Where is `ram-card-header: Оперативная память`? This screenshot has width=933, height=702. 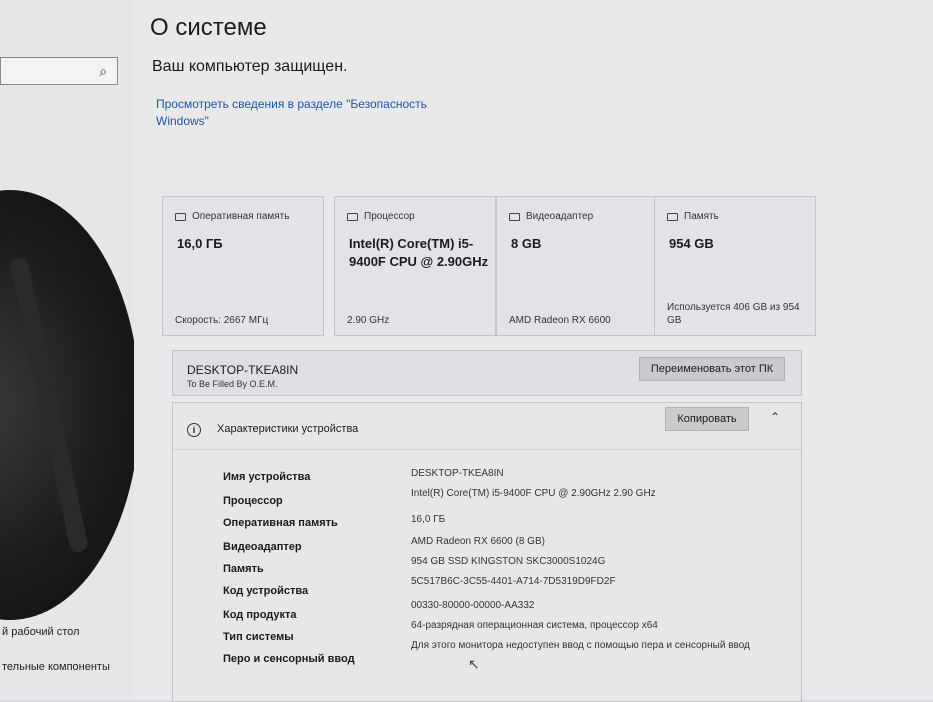
ram-card-header: Оперативная память is located at coordinates (241, 216).